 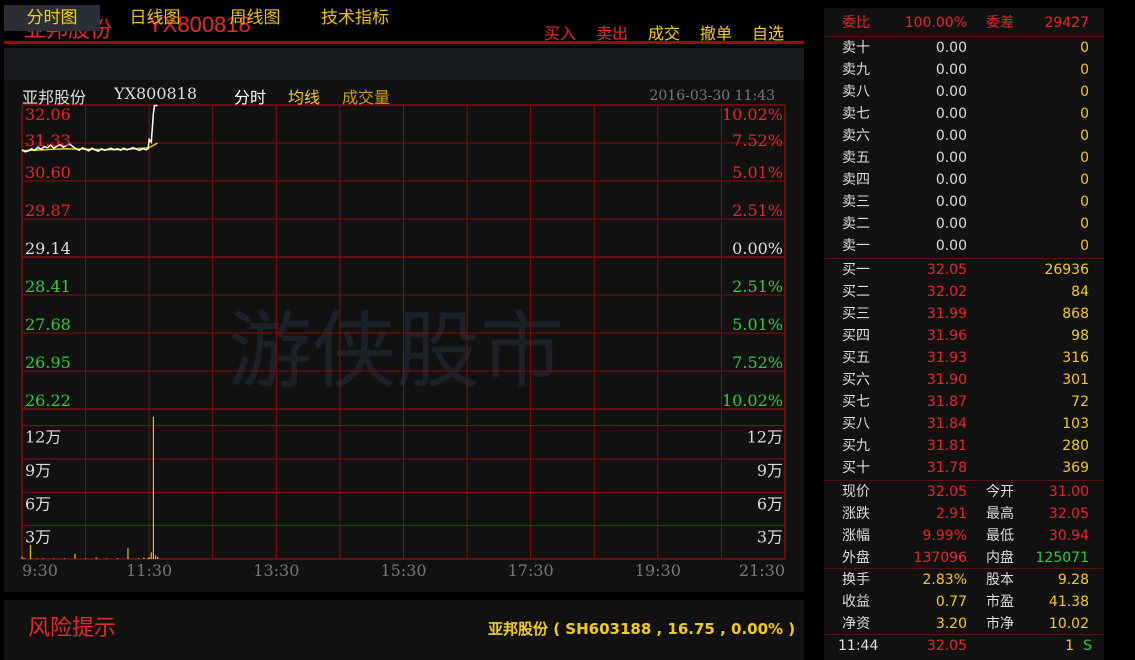 What do you see at coordinates (1068, 624) in the screenshot?
I see `stat-value: 10.02` at bounding box center [1068, 624].